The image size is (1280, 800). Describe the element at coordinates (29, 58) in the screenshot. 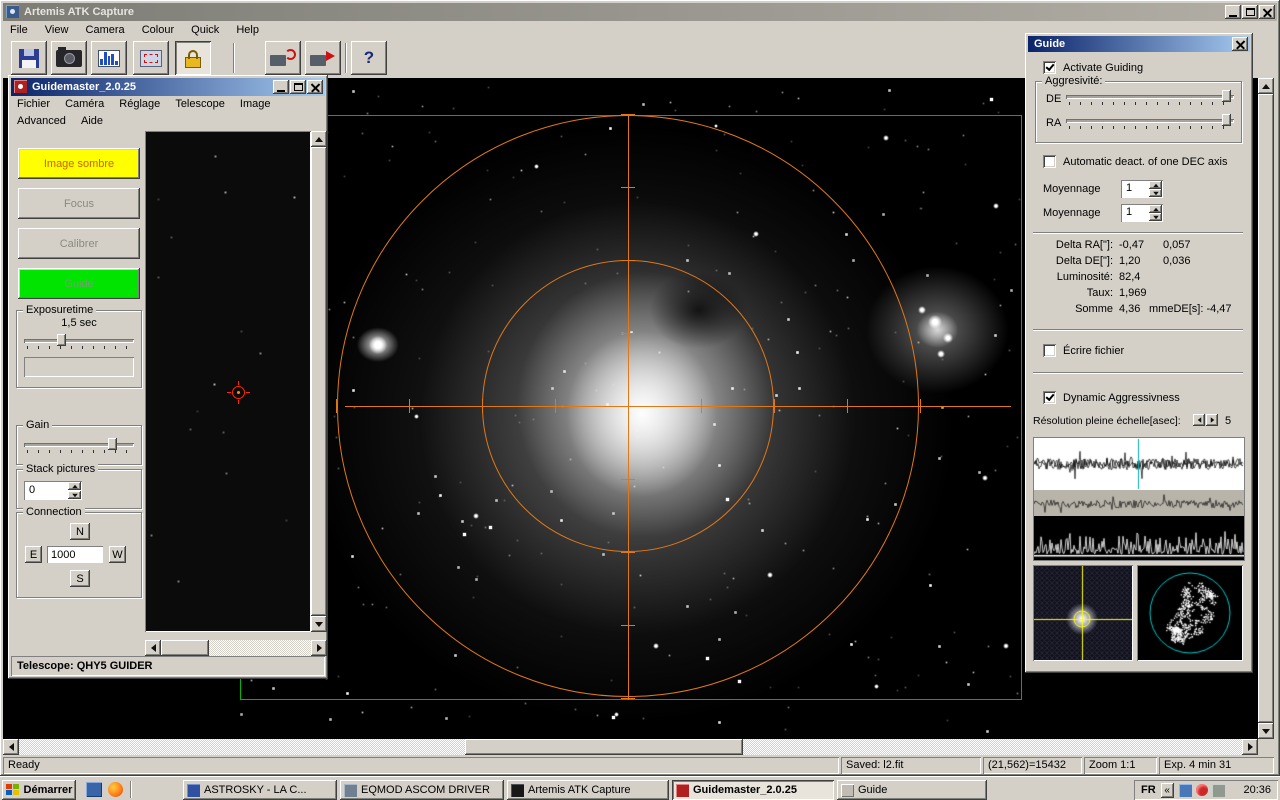

I see `save-button` at that location.